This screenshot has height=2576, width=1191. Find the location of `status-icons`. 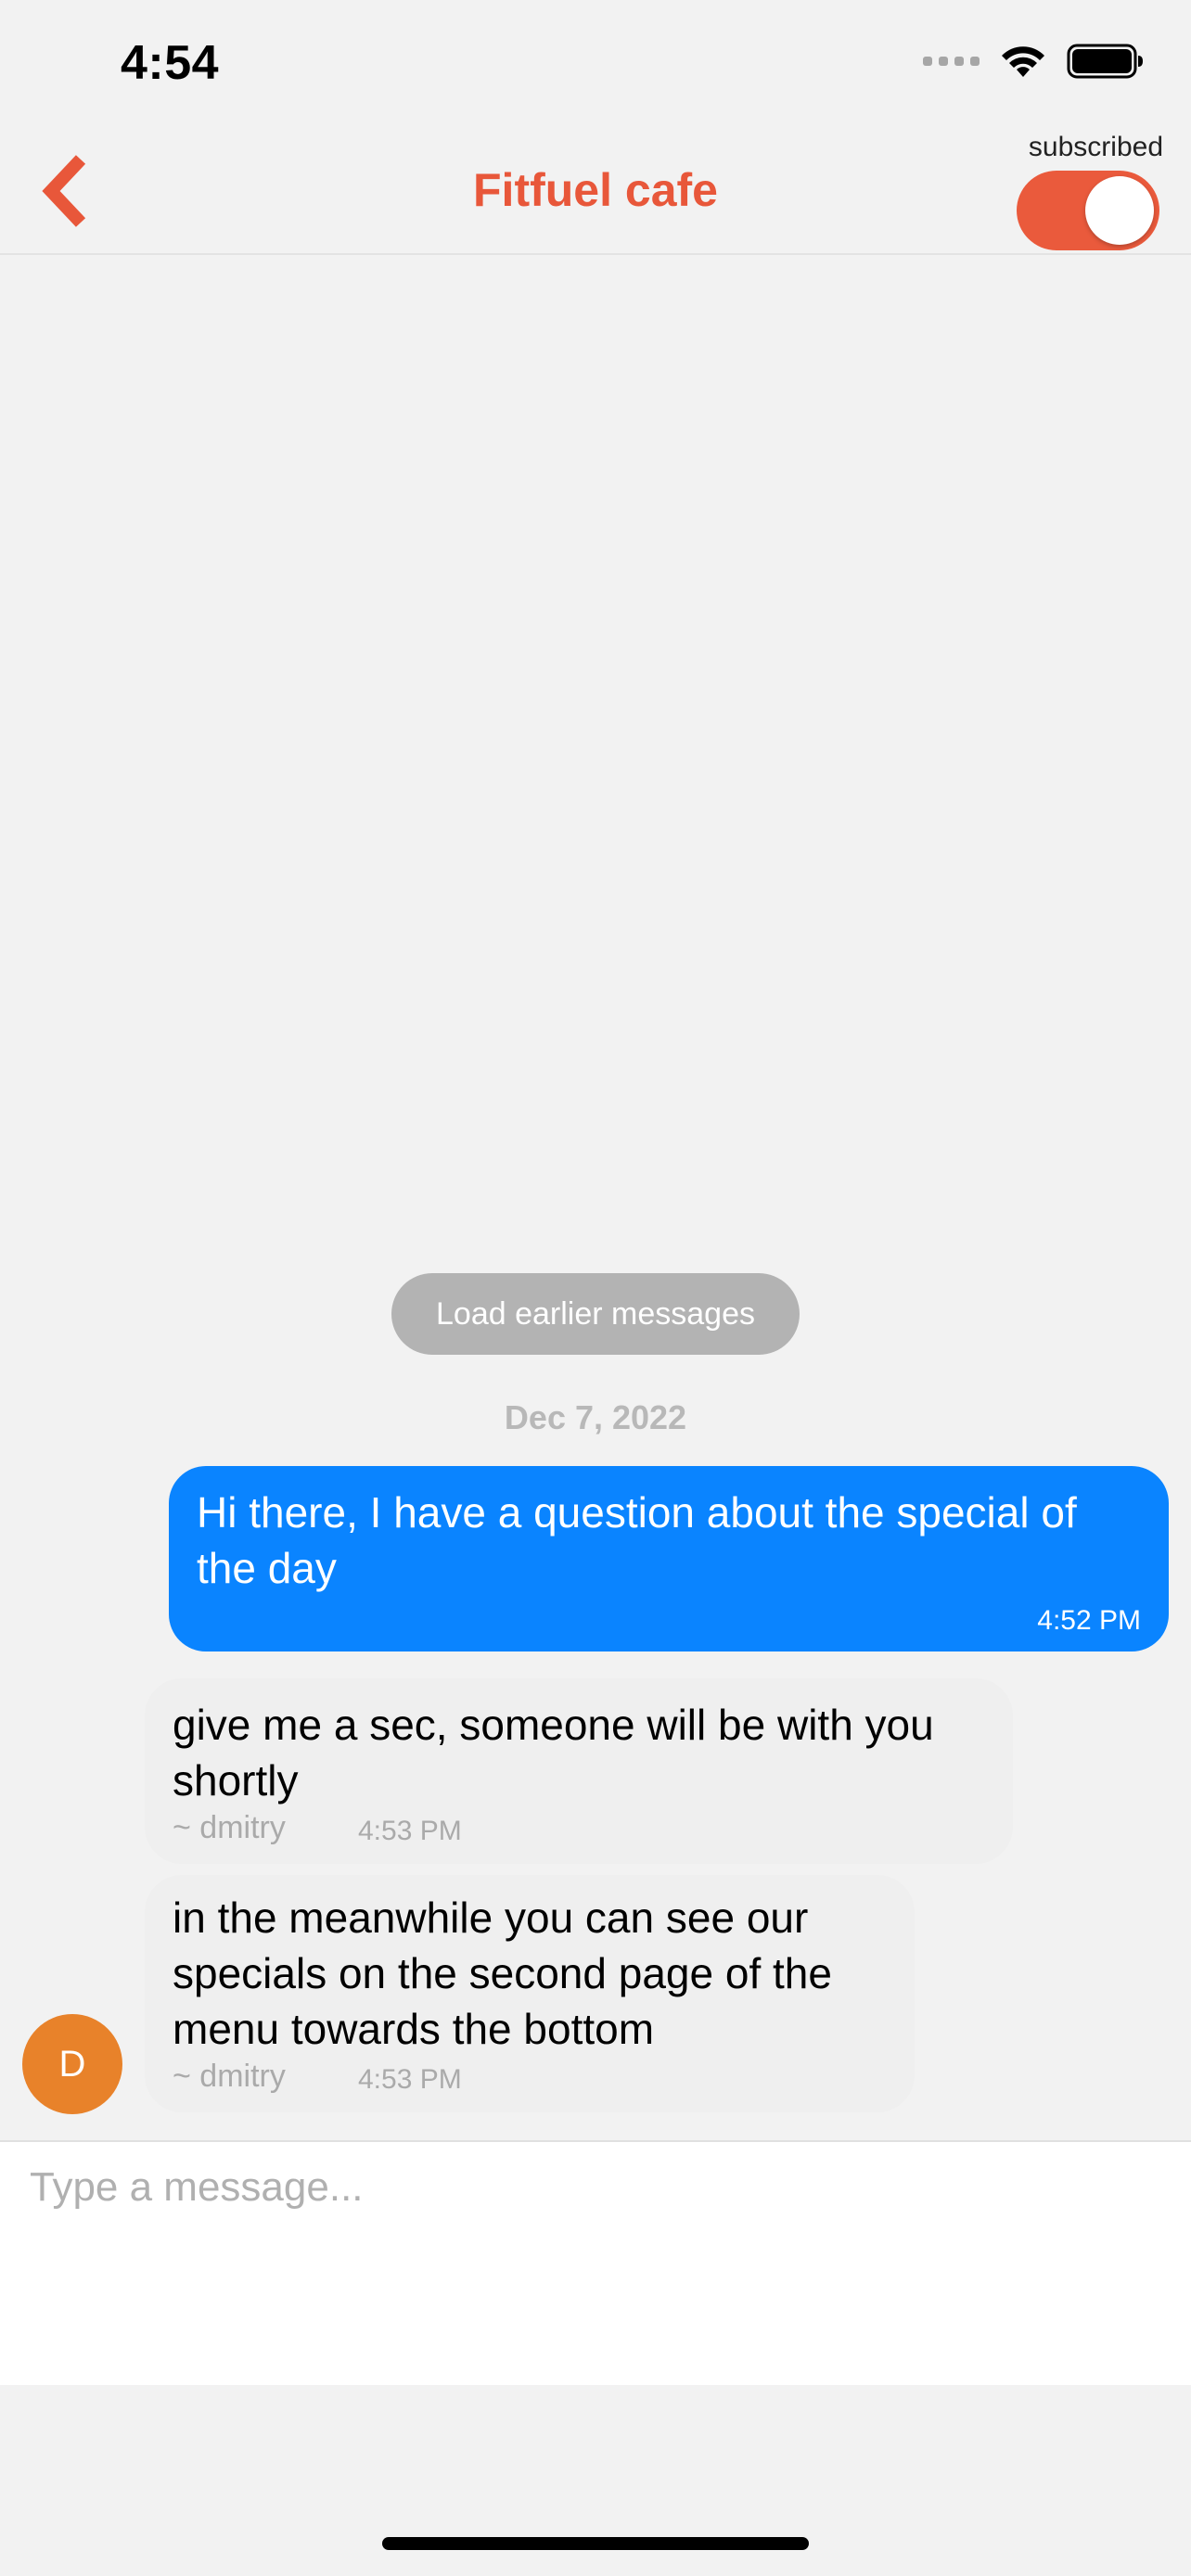

status-icons is located at coordinates (1034, 61).